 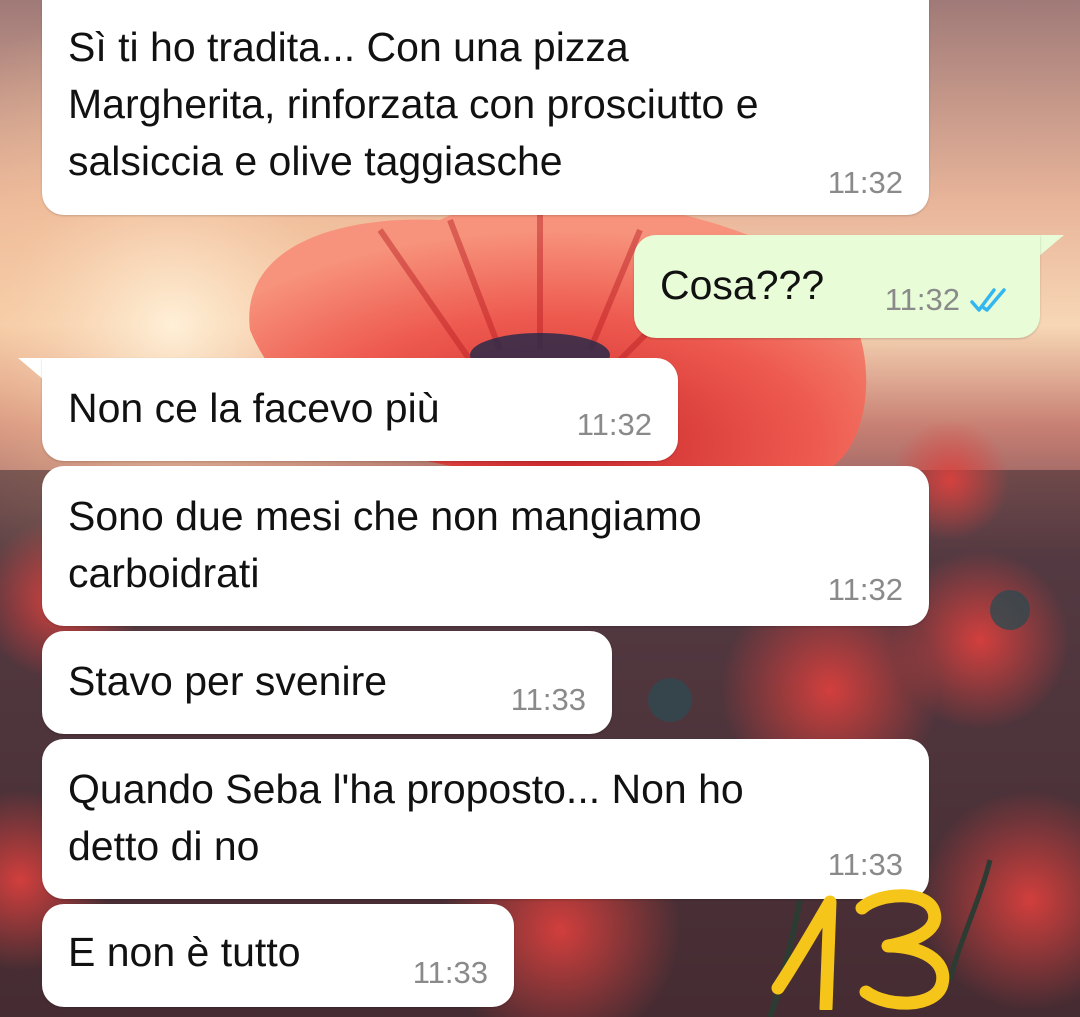 What do you see at coordinates (1051, 246) in the screenshot?
I see `outgoing-bubble-tail` at bounding box center [1051, 246].